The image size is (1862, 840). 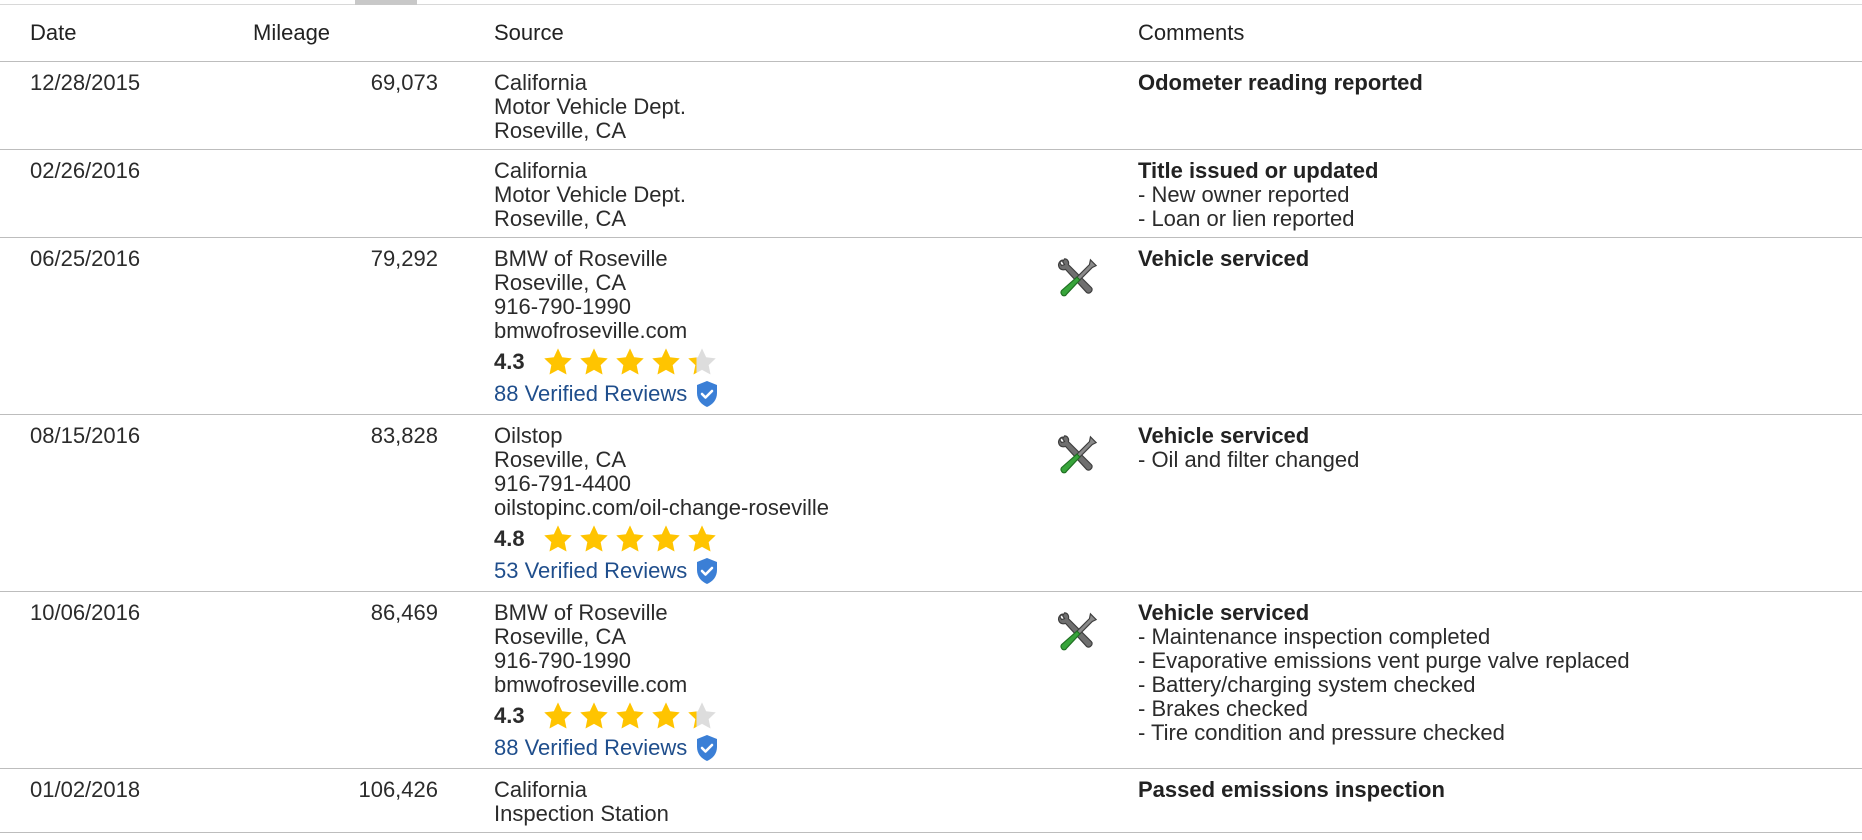 What do you see at coordinates (1246, 218) in the screenshot?
I see `comment-item: - Loan or lien reported` at bounding box center [1246, 218].